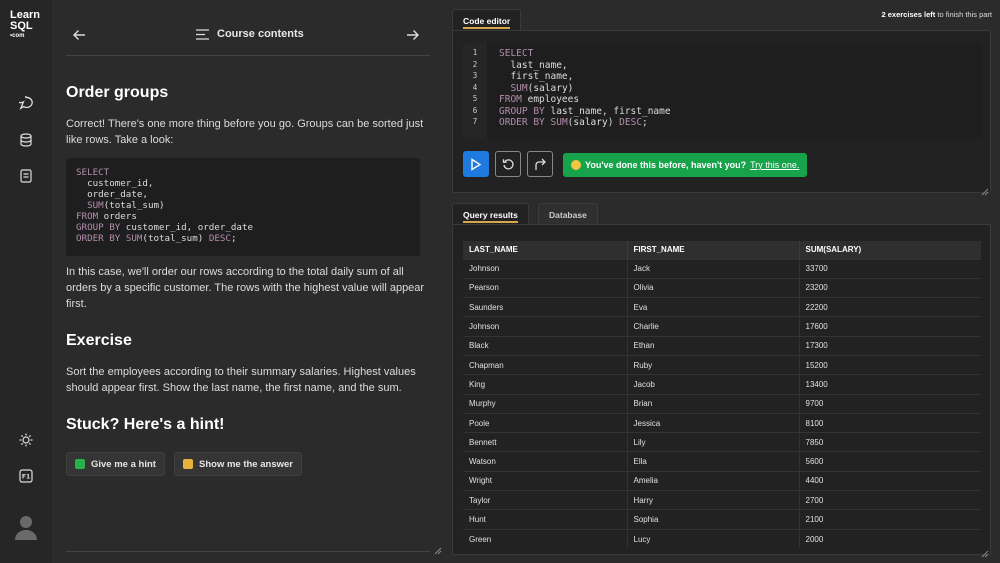  What do you see at coordinates (260, 34) in the screenshot?
I see `course-contents-label: Course contents` at bounding box center [260, 34].